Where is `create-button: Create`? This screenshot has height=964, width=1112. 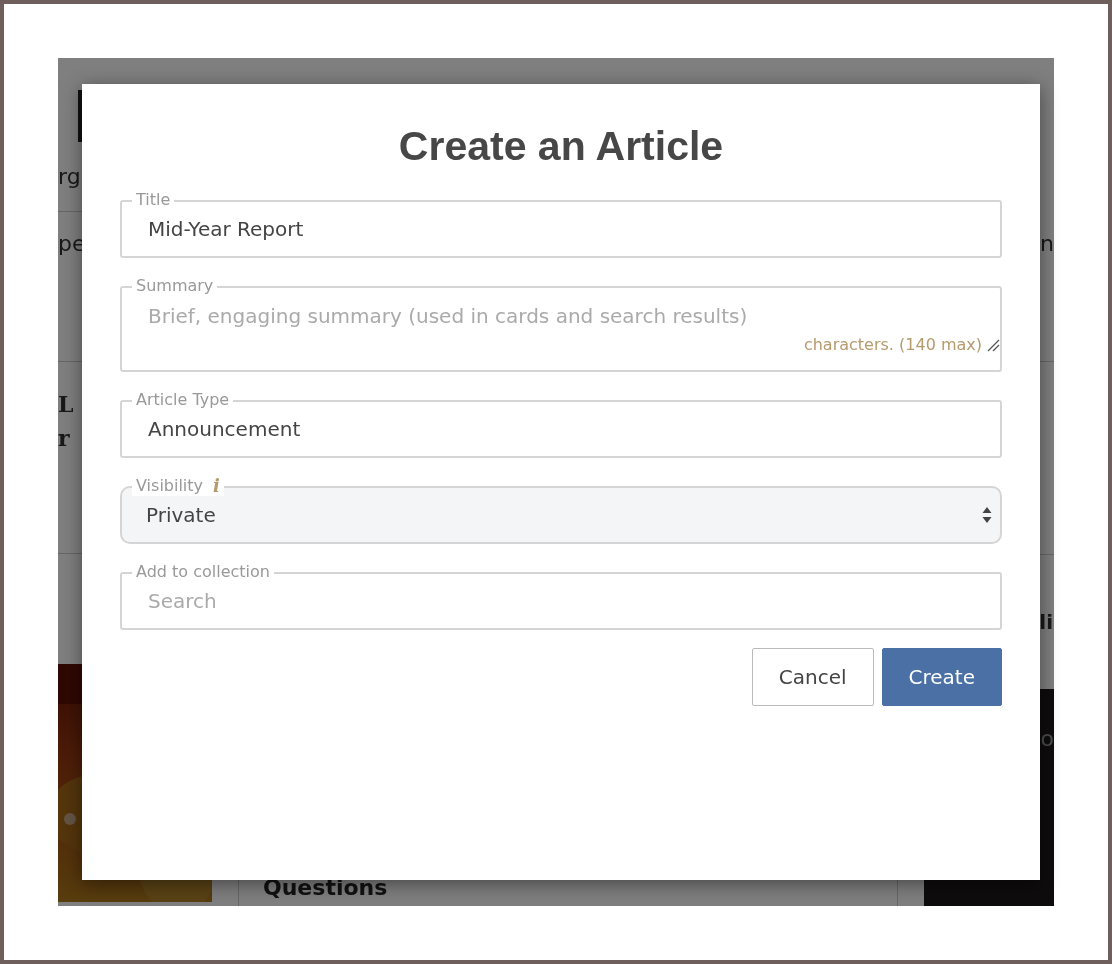
create-button: Create is located at coordinates (941, 677).